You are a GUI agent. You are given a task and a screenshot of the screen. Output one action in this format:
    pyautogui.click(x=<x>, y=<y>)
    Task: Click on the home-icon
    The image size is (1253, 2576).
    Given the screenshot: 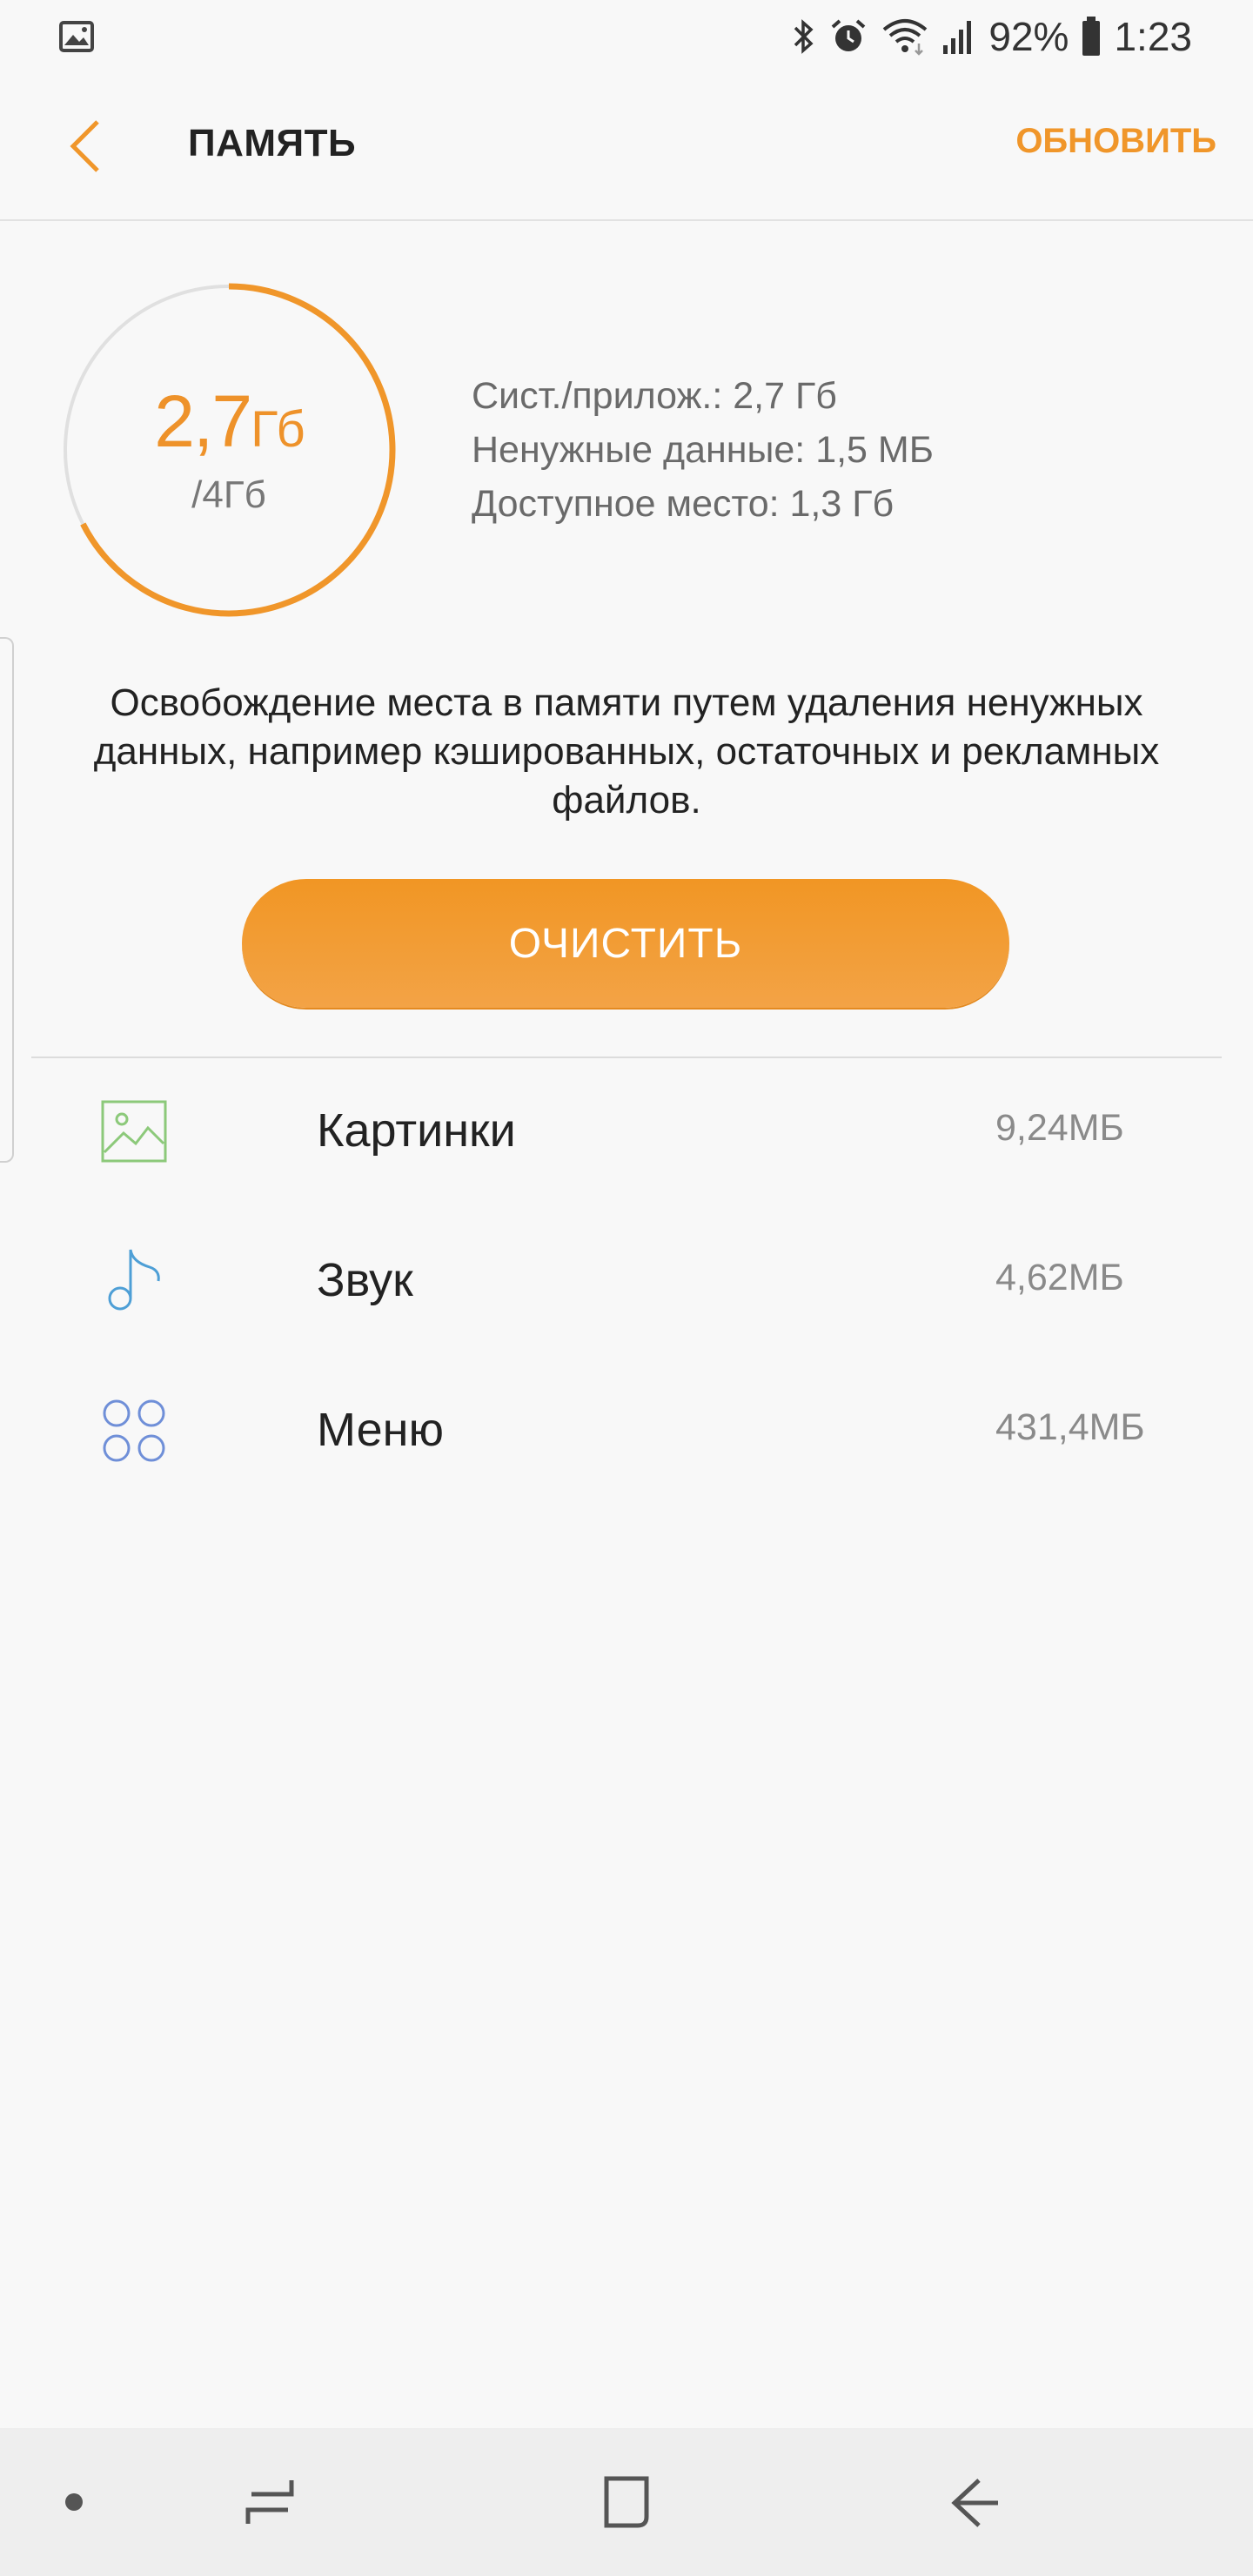 What is the action you would take?
    pyautogui.click(x=626, y=2502)
    